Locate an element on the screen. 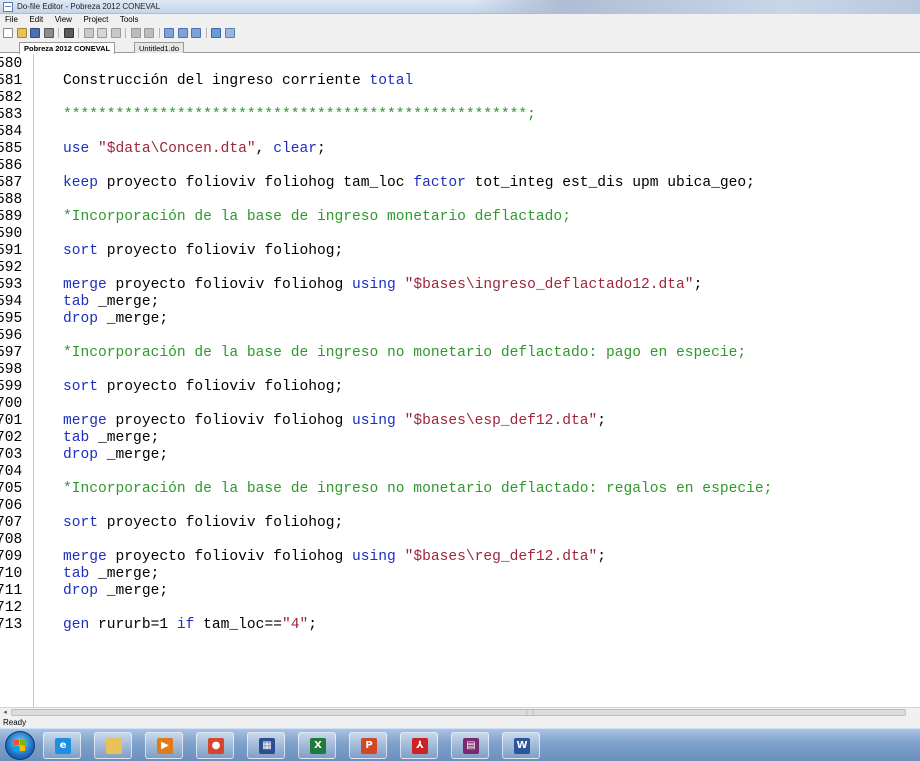  tab-untitled1: Untitled1.do is located at coordinates (159, 47).